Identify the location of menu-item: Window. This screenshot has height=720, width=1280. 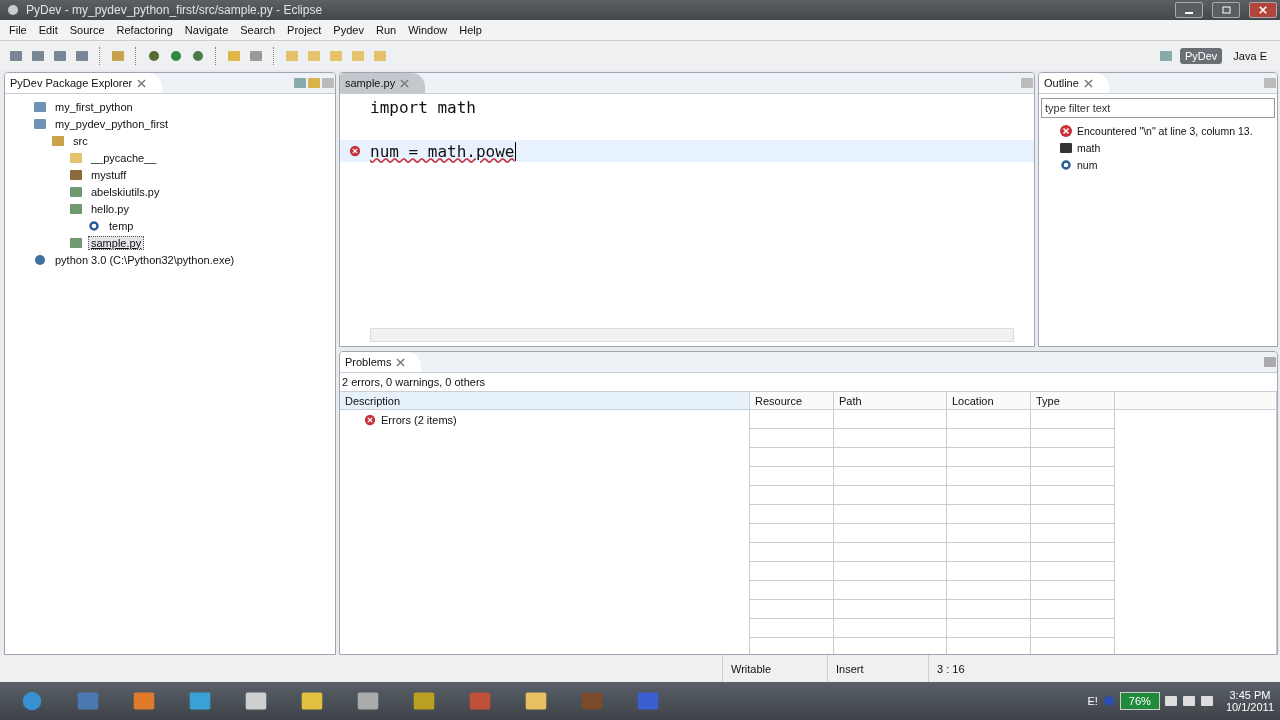
(428, 30).